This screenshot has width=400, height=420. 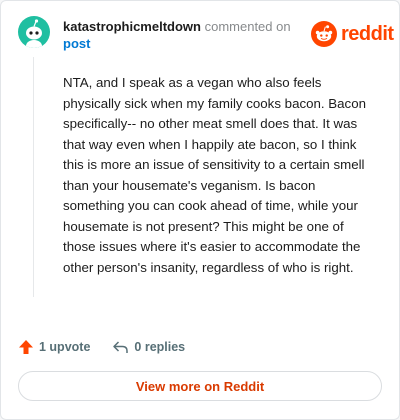 I want to click on upvote-count: 1 upvote, so click(x=65, y=347).